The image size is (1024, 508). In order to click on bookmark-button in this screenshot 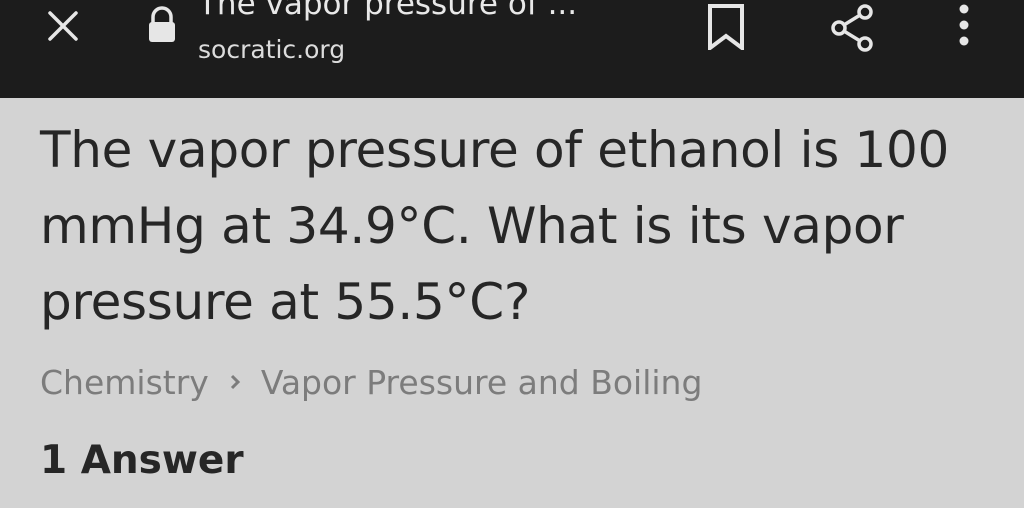, I will do `click(726, 27)`.